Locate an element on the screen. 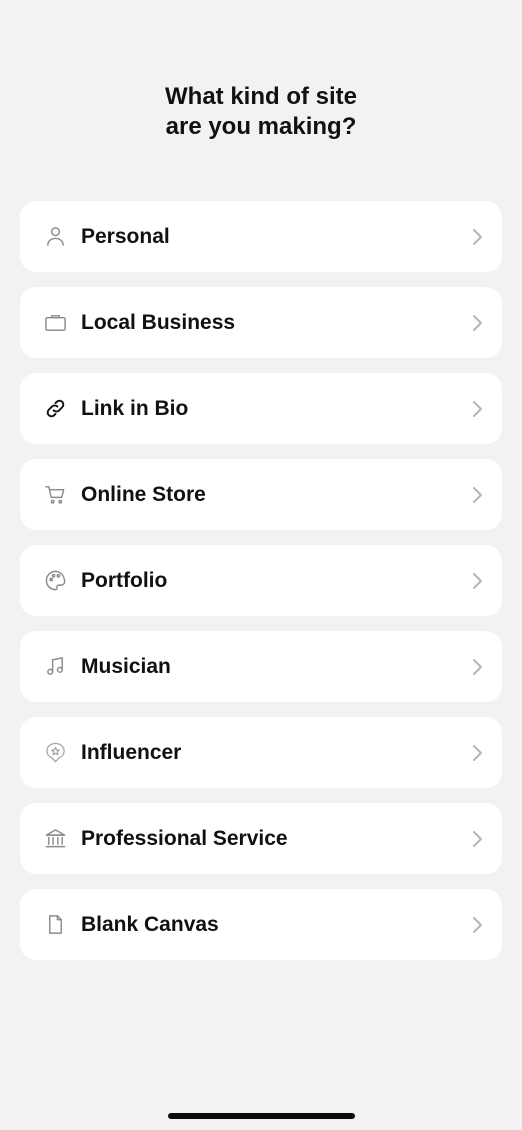 This screenshot has height=1130, width=522. option-label: Local Business is located at coordinates (158, 322).